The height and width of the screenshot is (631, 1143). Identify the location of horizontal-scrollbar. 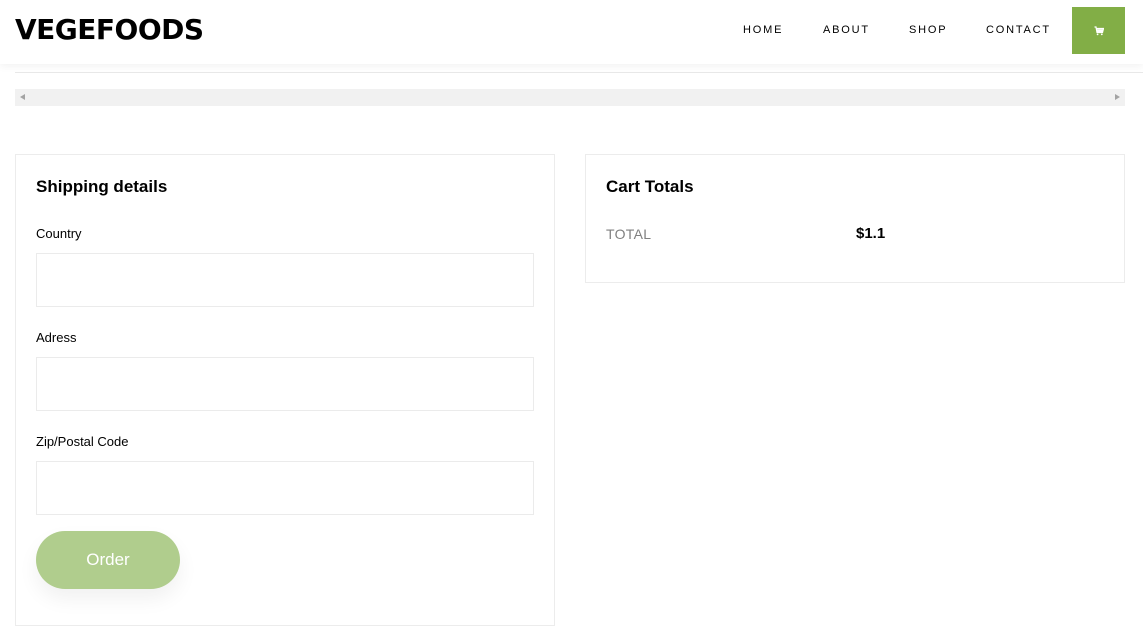
(570, 97).